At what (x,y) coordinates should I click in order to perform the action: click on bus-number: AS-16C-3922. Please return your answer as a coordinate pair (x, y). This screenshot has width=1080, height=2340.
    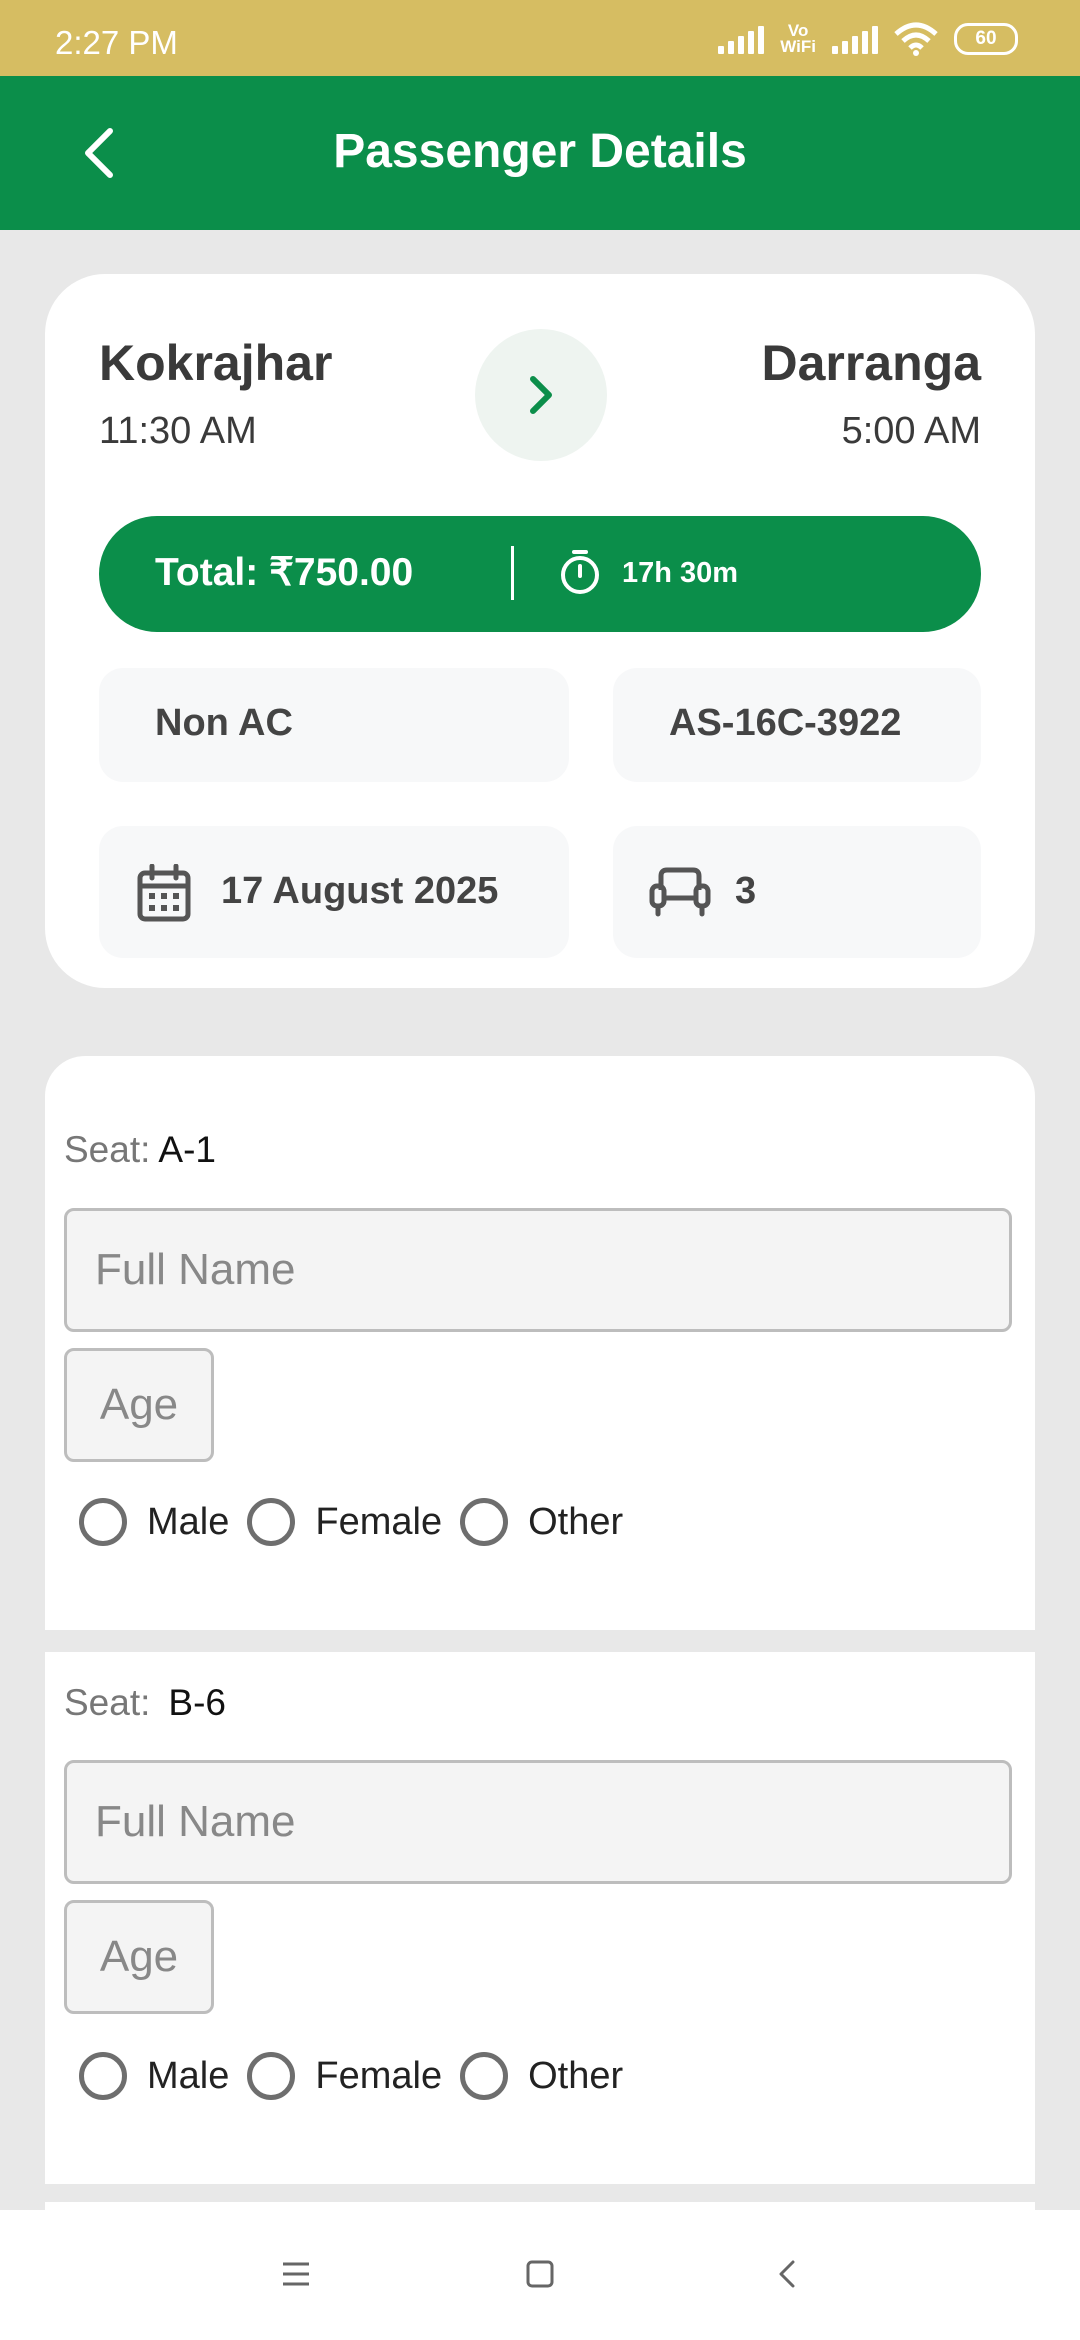
    Looking at the image, I should click on (785, 723).